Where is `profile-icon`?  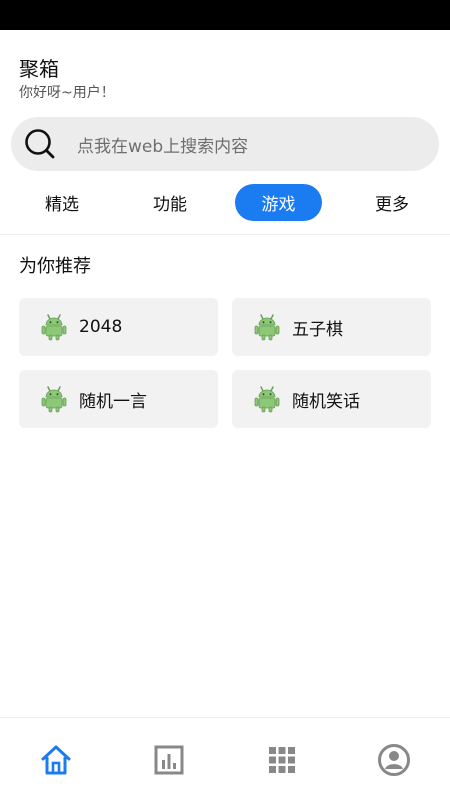 profile-icon is located at coordinates (394, 760).